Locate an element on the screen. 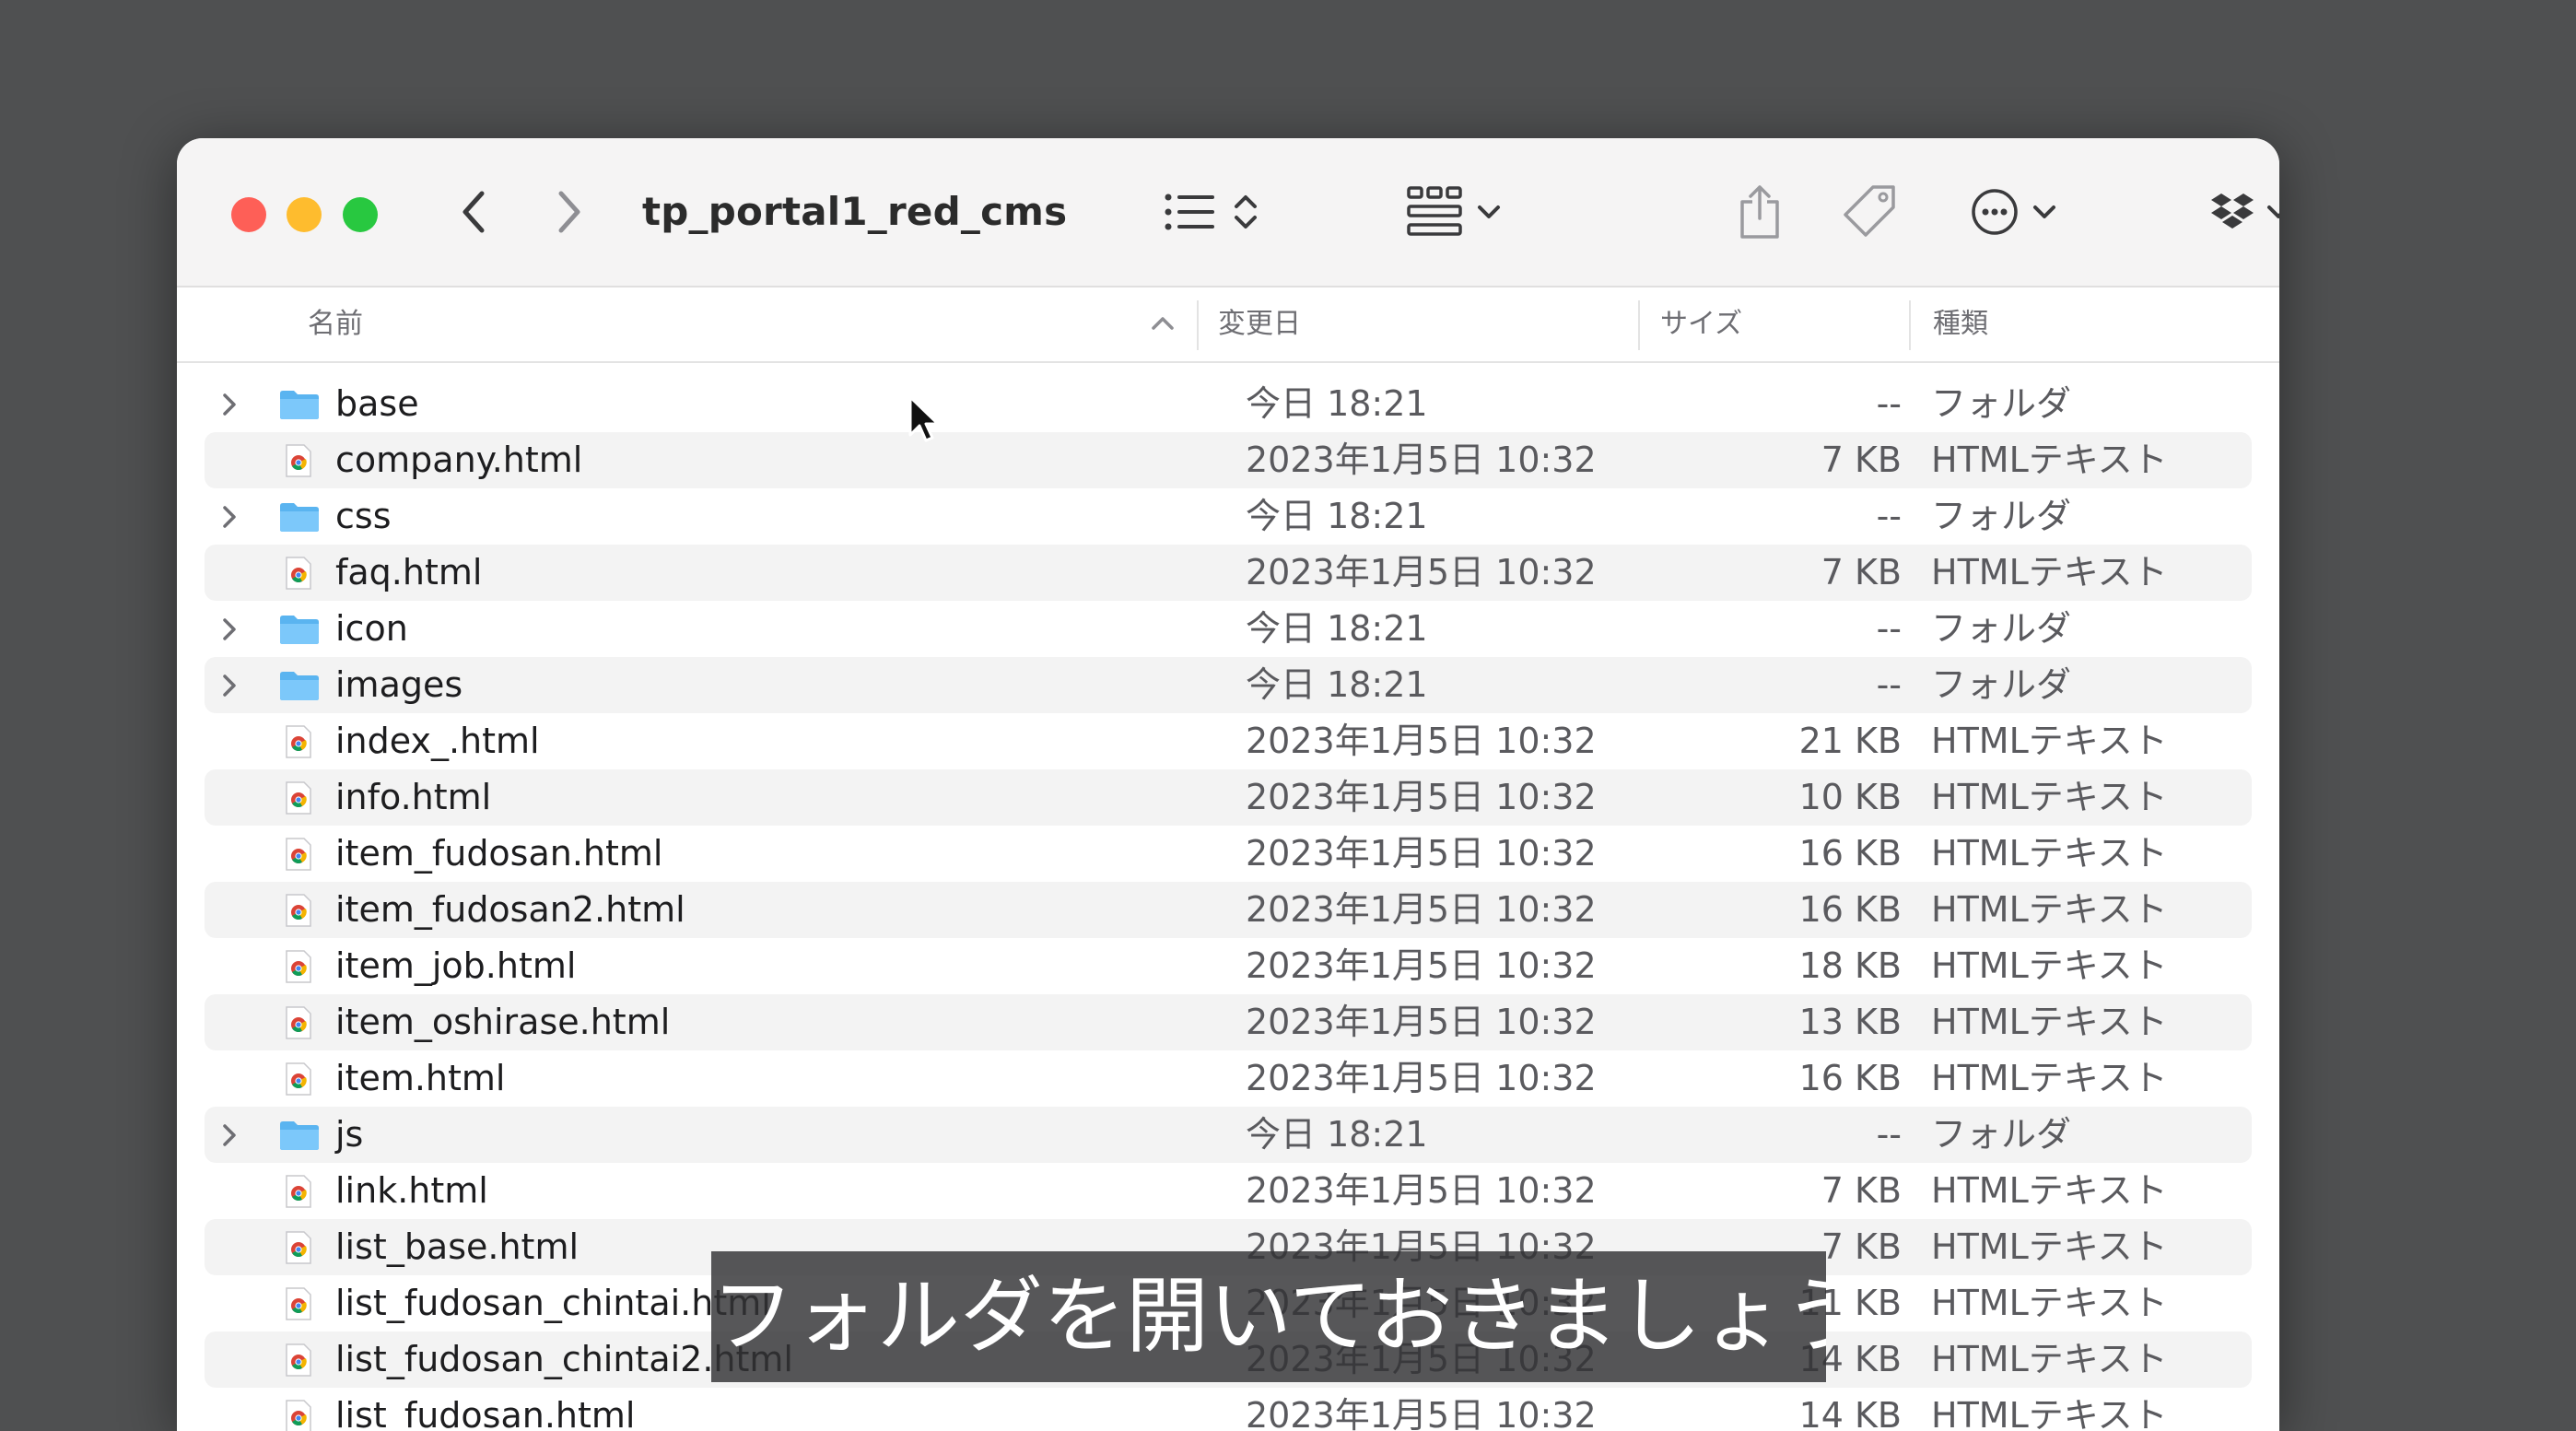 Image resolution: width=2576 pixels, height=1431 pixels. file-row: faq.html 2023年1月5日 10:32 7 KB HTMLテキスト is located at coordinates (1228, 573).